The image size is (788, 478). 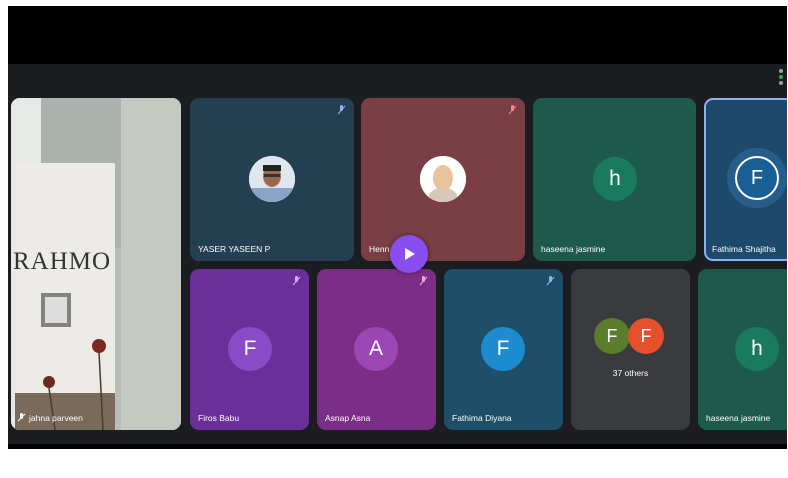 I want to click on participant-name: Henn, so click(x=379, y=249).